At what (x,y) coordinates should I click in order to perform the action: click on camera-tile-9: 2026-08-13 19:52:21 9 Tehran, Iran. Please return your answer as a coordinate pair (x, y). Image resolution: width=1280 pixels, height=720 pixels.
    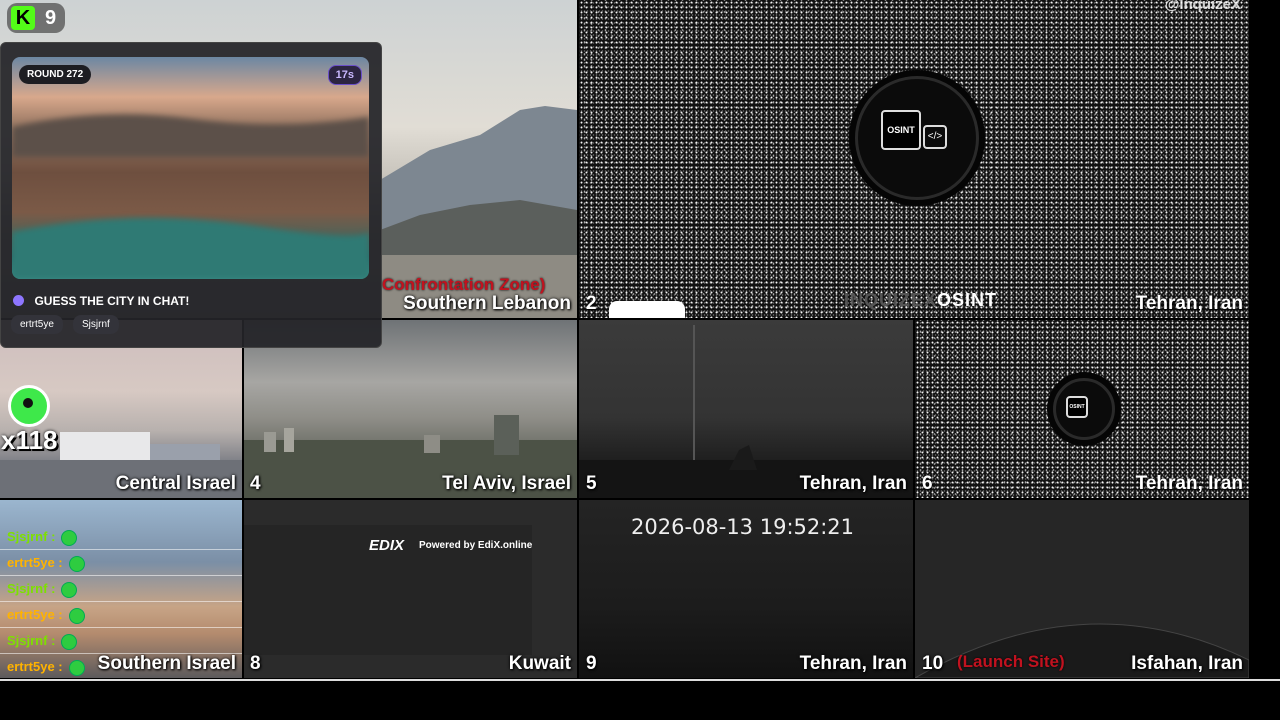
    Looking at the image, I should click on (746, 589).